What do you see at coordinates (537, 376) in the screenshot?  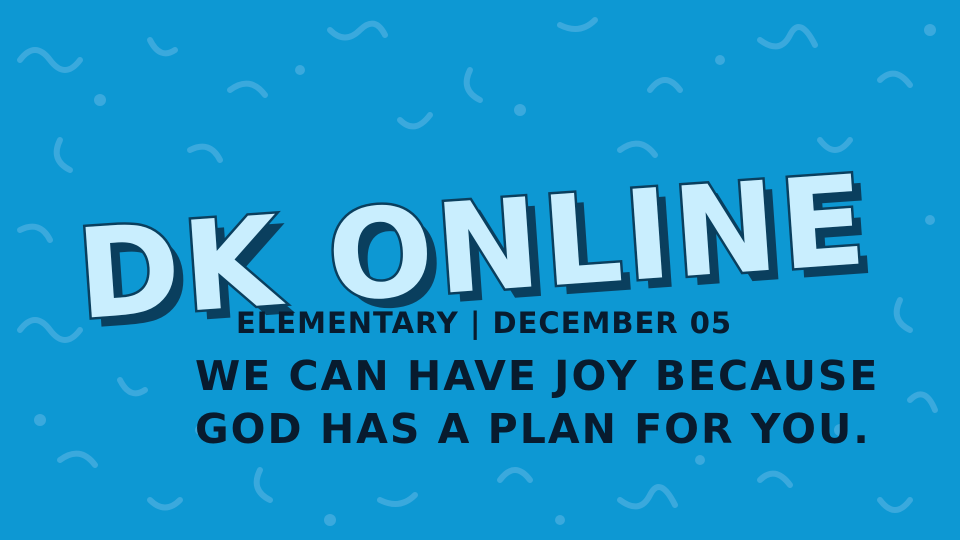 I see `message-line-1: WE CAN HAVE JOY BECAUSE` at bounding box center [537, 376].